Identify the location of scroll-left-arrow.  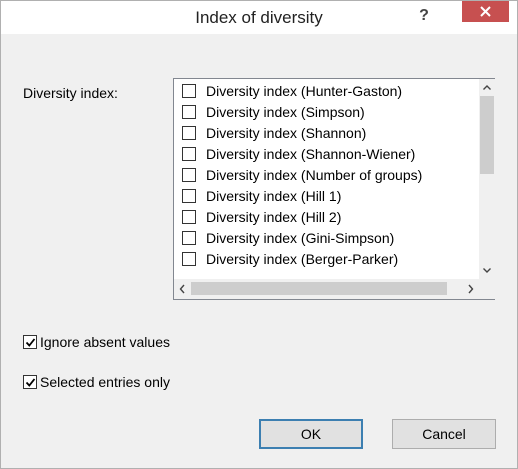
(182, 289).